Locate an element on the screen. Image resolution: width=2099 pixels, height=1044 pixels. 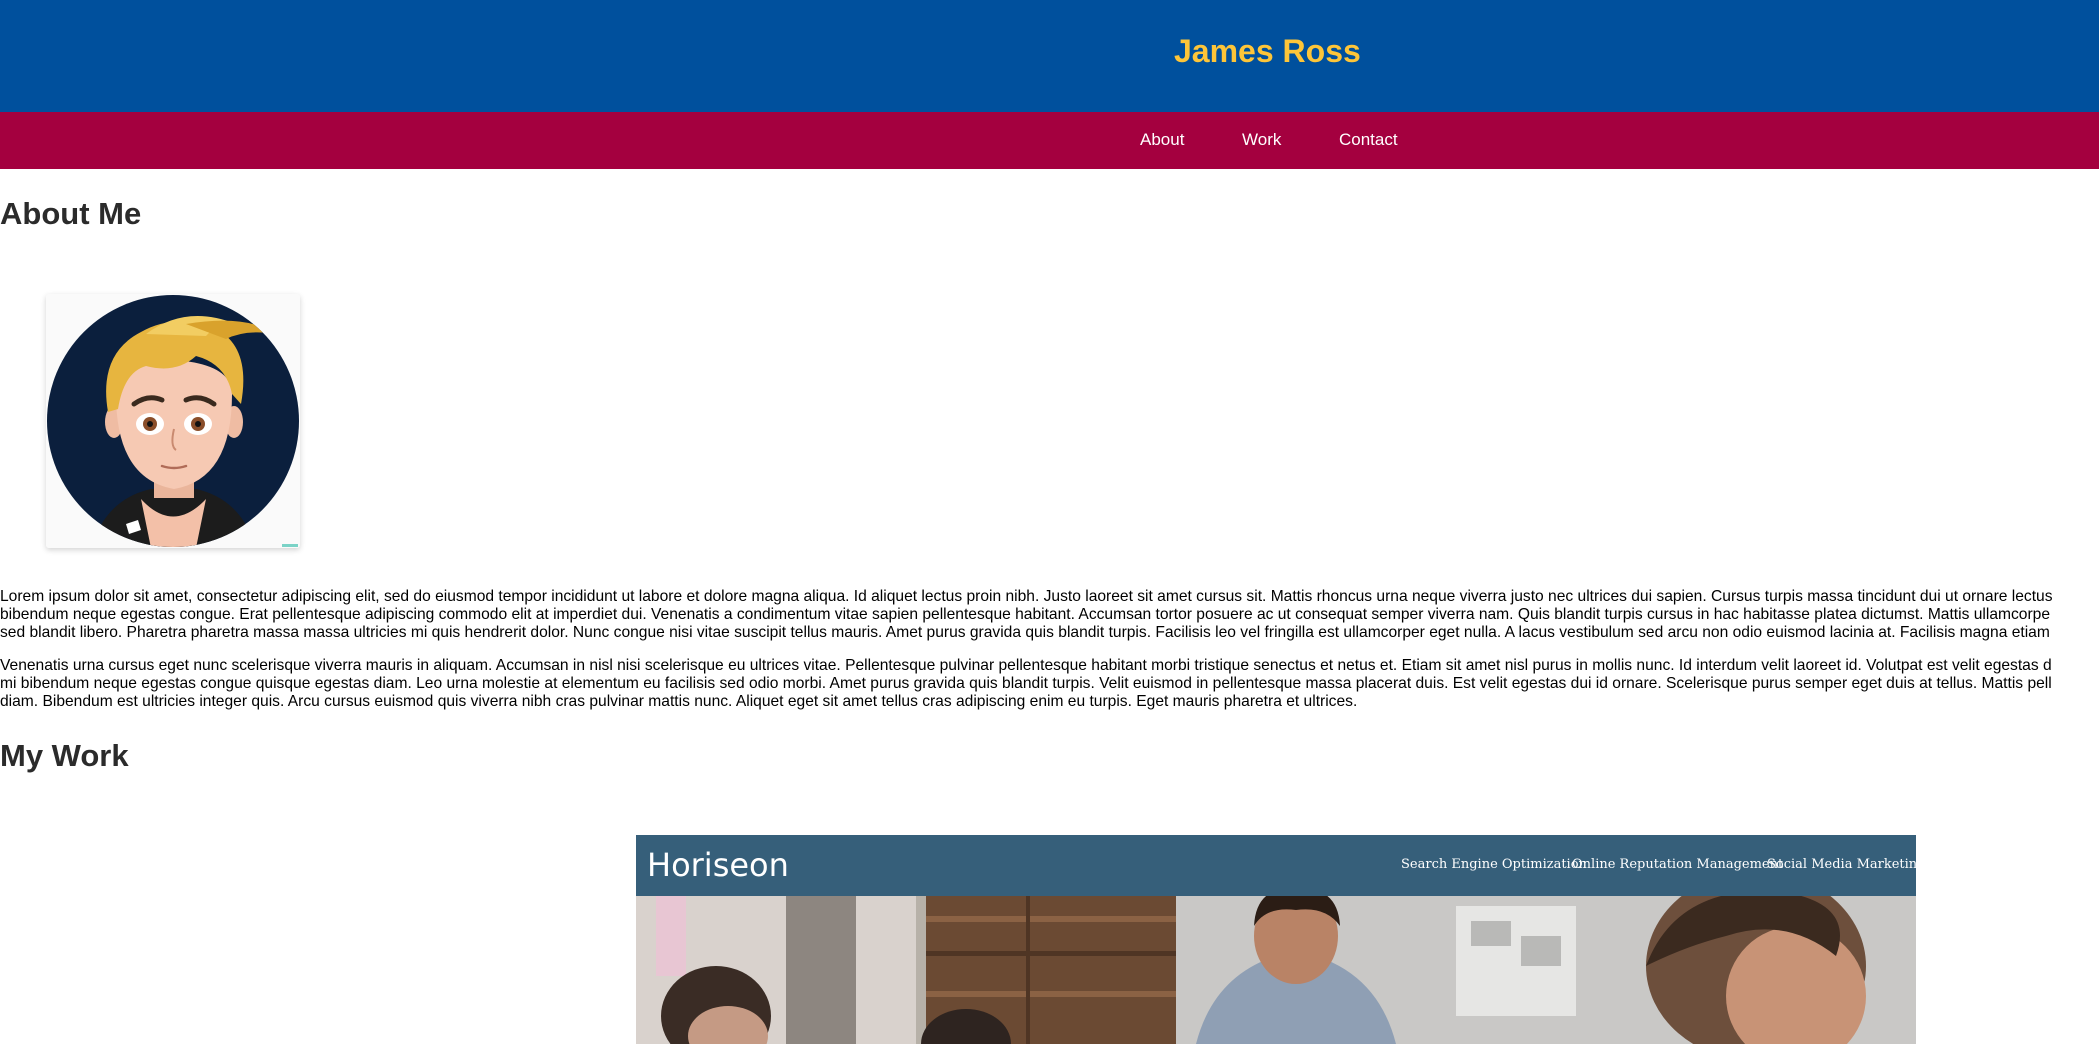
nav-bar: About Work Contact is located at coordinates (1049, 140).